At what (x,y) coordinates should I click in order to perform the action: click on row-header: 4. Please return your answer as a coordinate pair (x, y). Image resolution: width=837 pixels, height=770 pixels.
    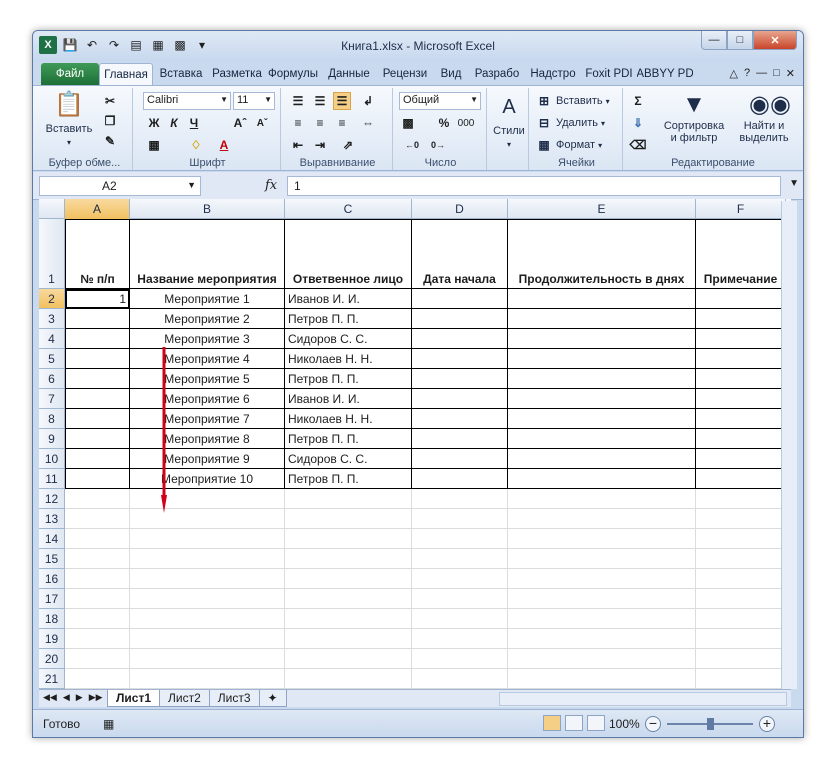
    Looking at the image, I should click on (52, 339).